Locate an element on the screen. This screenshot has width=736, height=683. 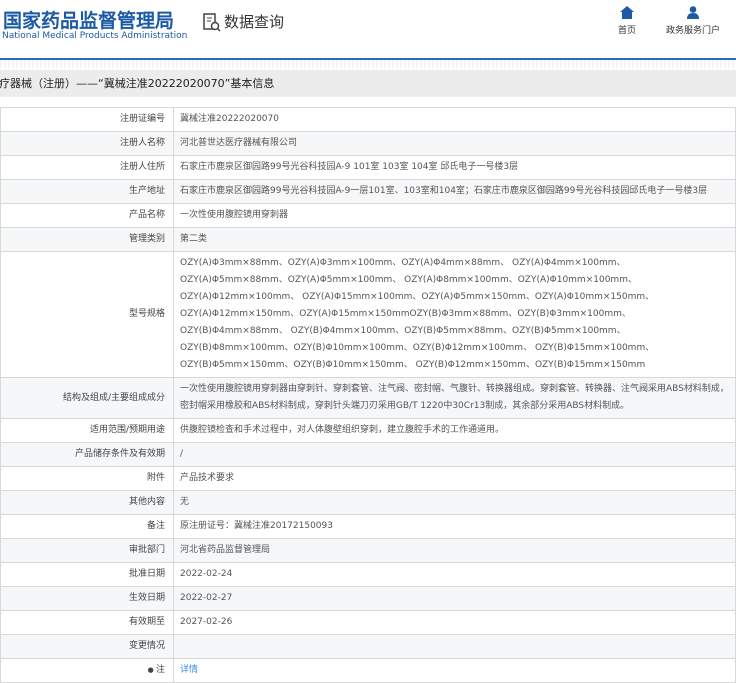
row-label: 适用范围/预期用途 is located at coordinates (87, 430).